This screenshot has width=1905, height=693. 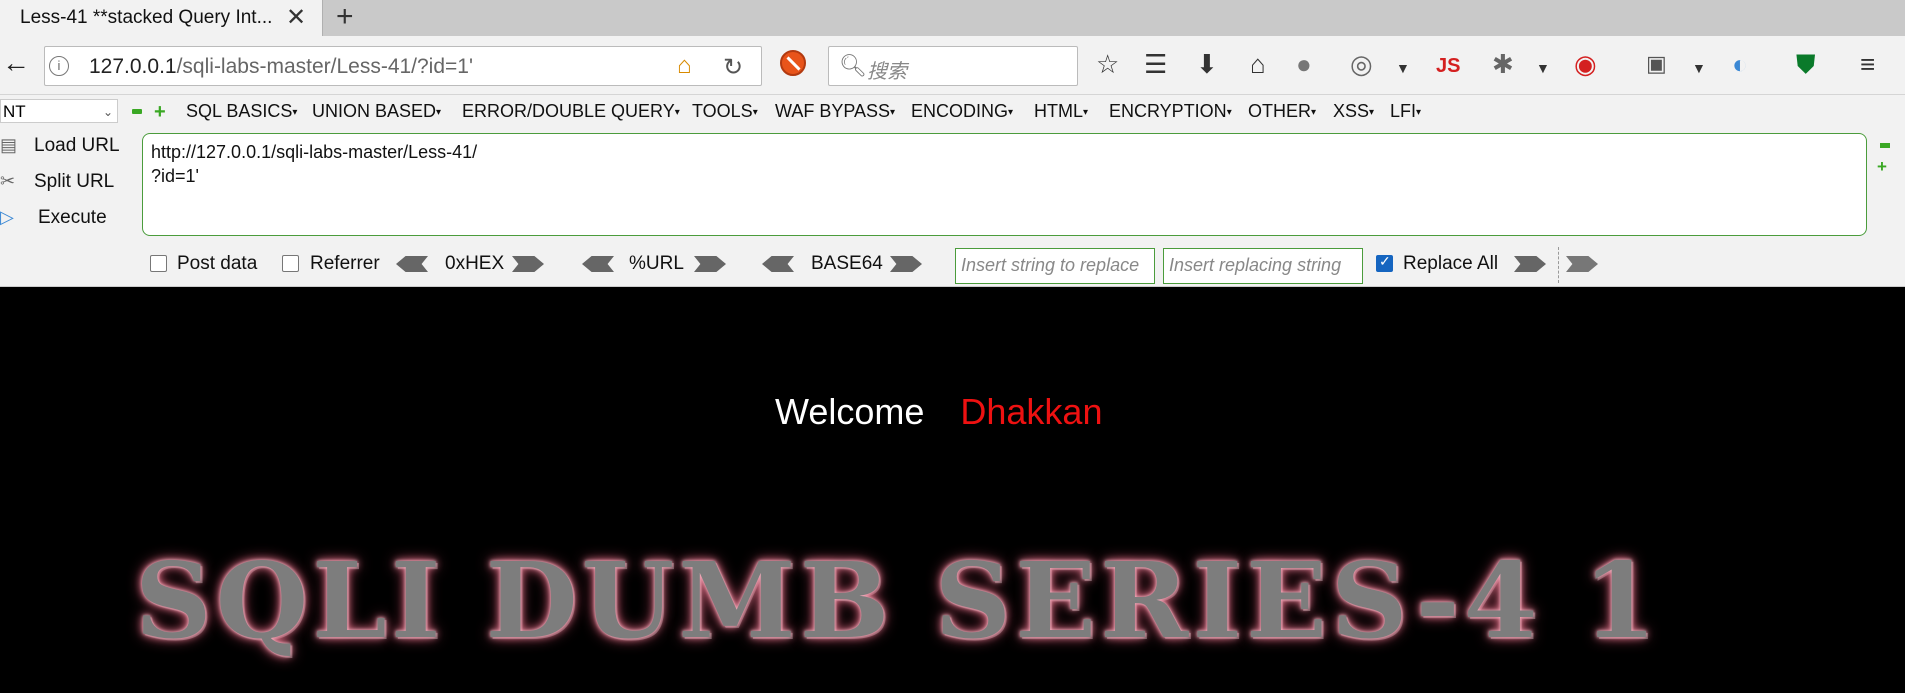 What do you see at coordinates (1503, 64) in the screenshot?
I see `bug-icon: ✱` at bounding box center [1503, 64].